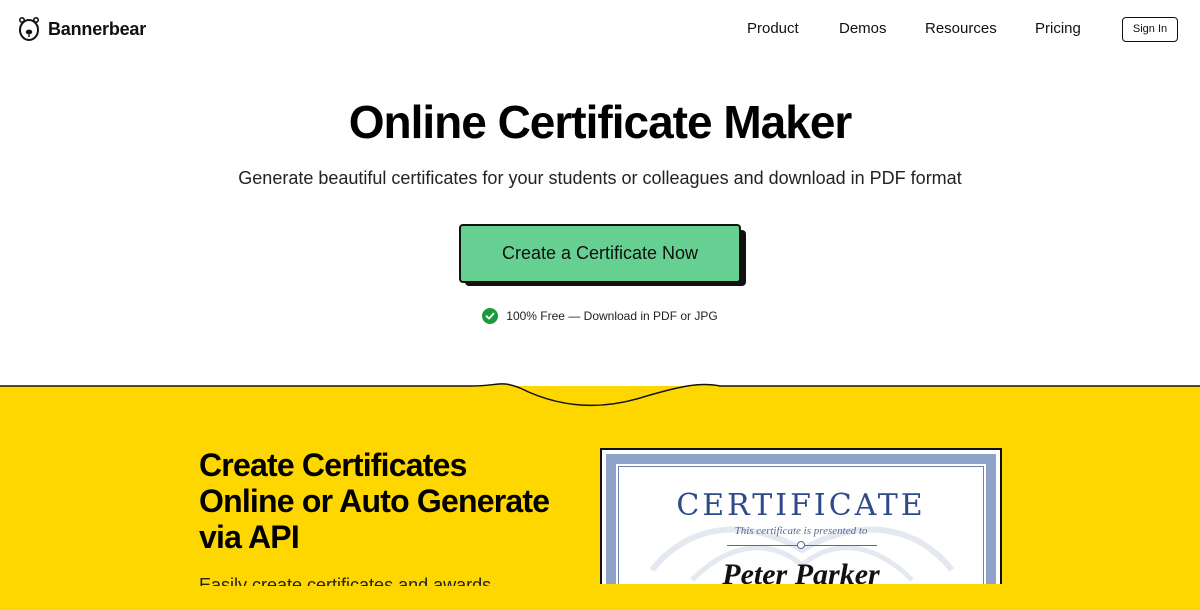 The image size is (1200, 610). I want to click on page-title: Online Certificate Maker, so click(600, 122).